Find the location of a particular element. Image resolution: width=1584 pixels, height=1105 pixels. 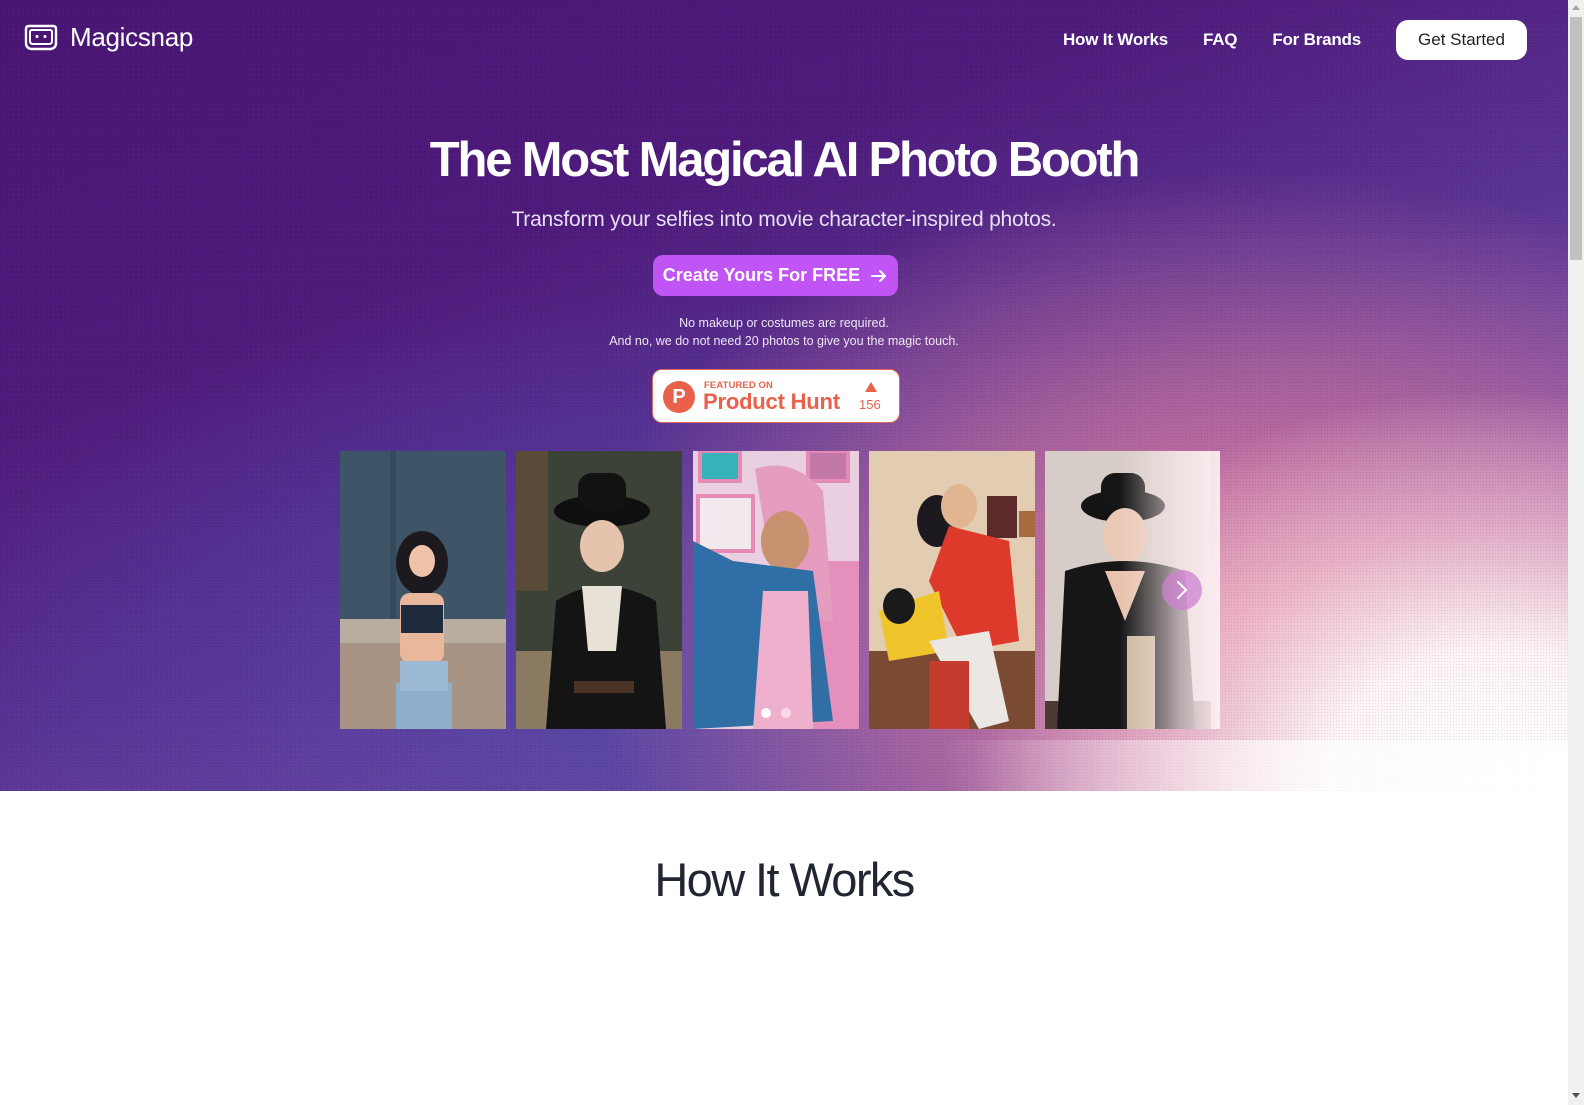

upvote-triangle-icon is located at coordinates (871, 387).